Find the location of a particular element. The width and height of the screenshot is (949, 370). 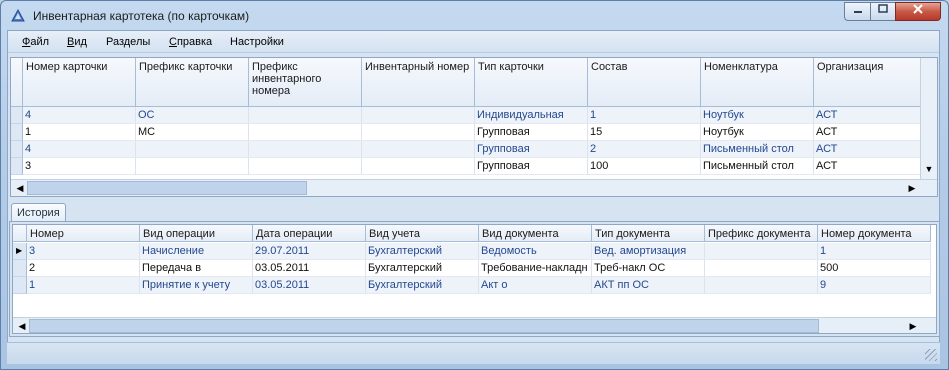

column-header: Номер is located at coordinates (83, 233).